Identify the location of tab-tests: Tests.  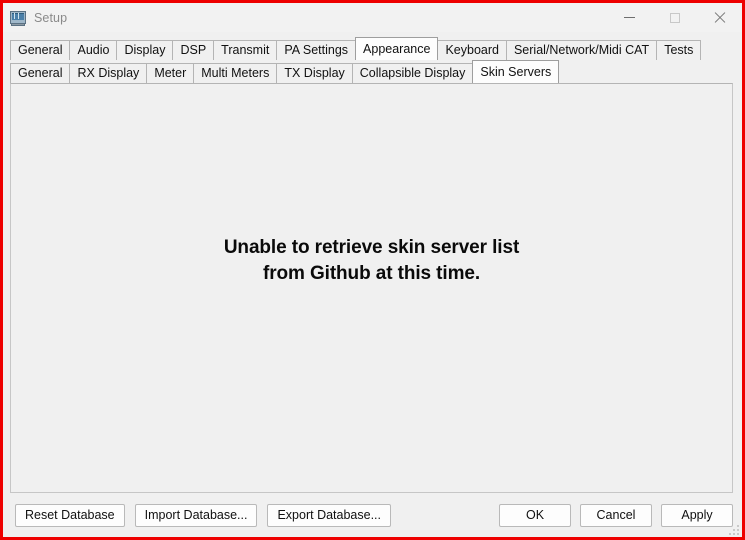
(679, 50).